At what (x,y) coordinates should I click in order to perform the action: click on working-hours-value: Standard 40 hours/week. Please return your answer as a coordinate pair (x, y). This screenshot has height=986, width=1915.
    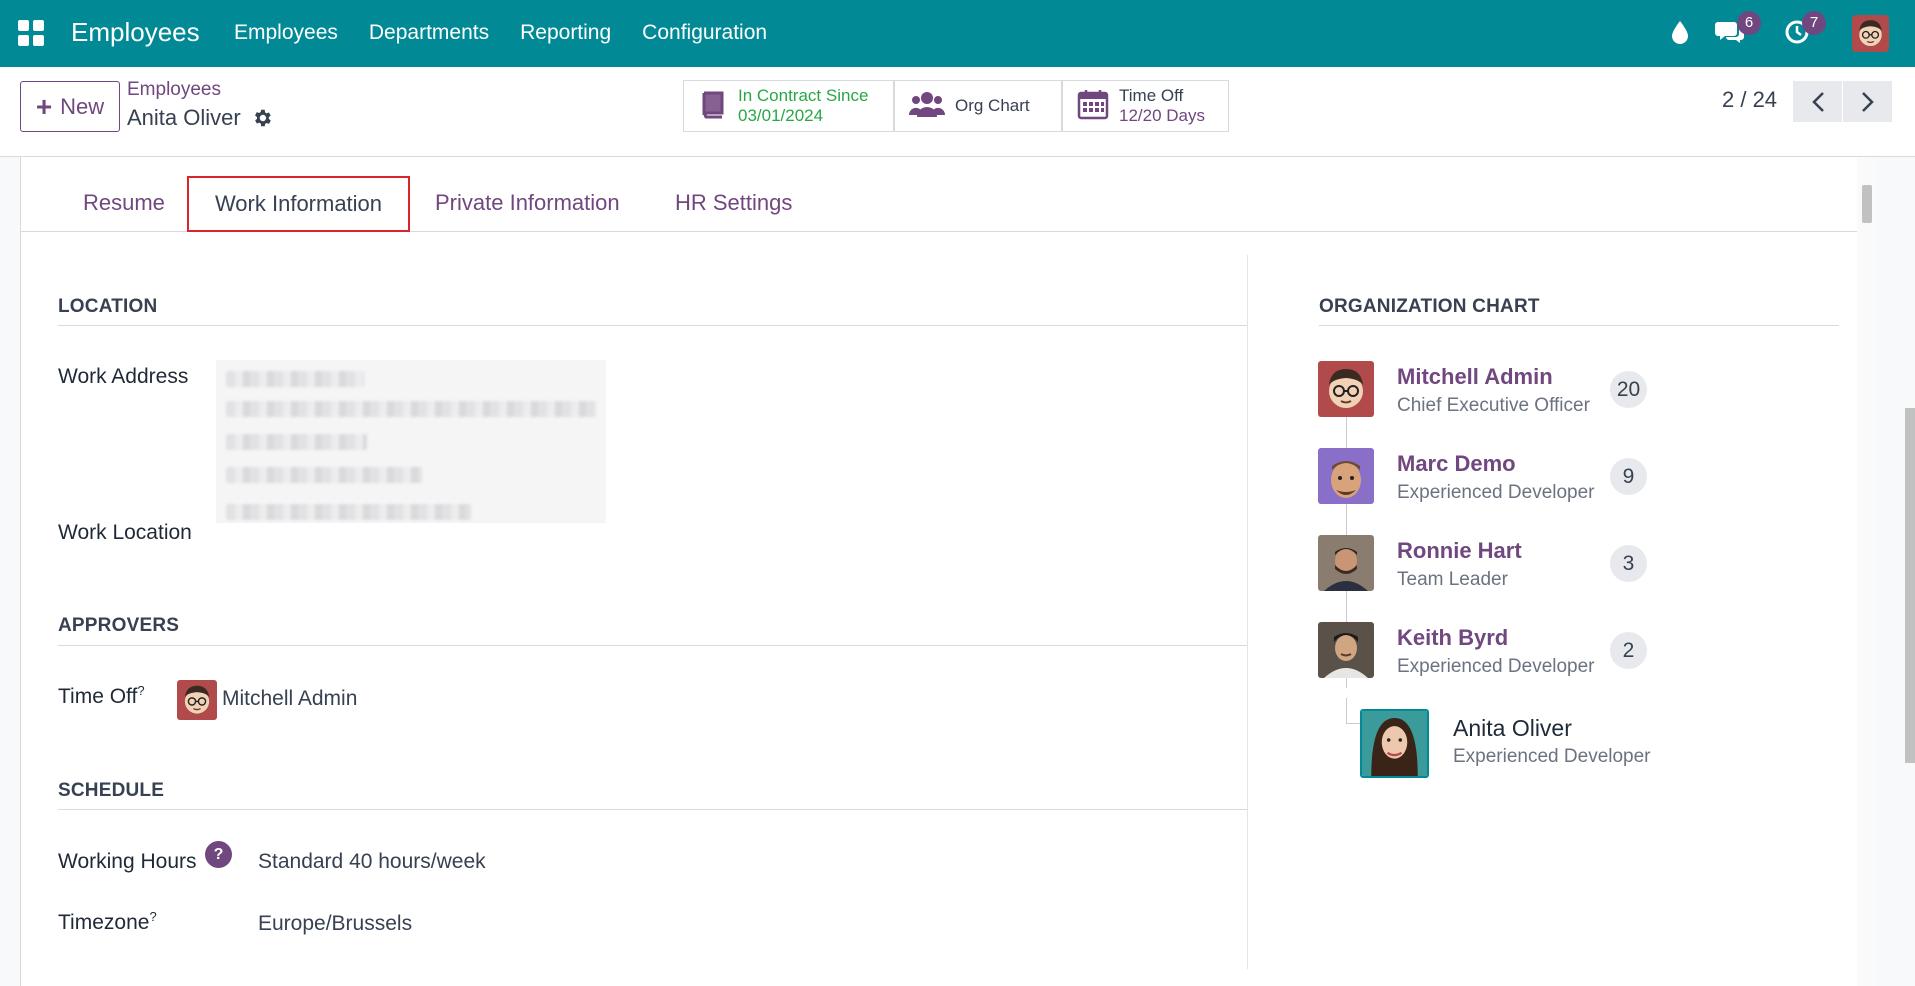
    Looking at the image, I should click on (372, 862).